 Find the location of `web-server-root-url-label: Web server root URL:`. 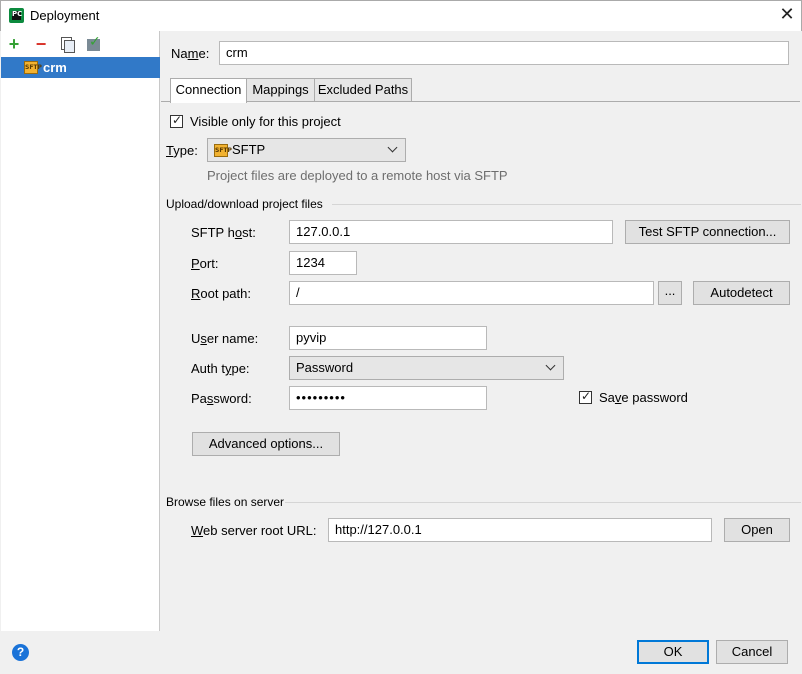

web-server-root-url-label: Web server root URL: is located at coordinates (254, 530).